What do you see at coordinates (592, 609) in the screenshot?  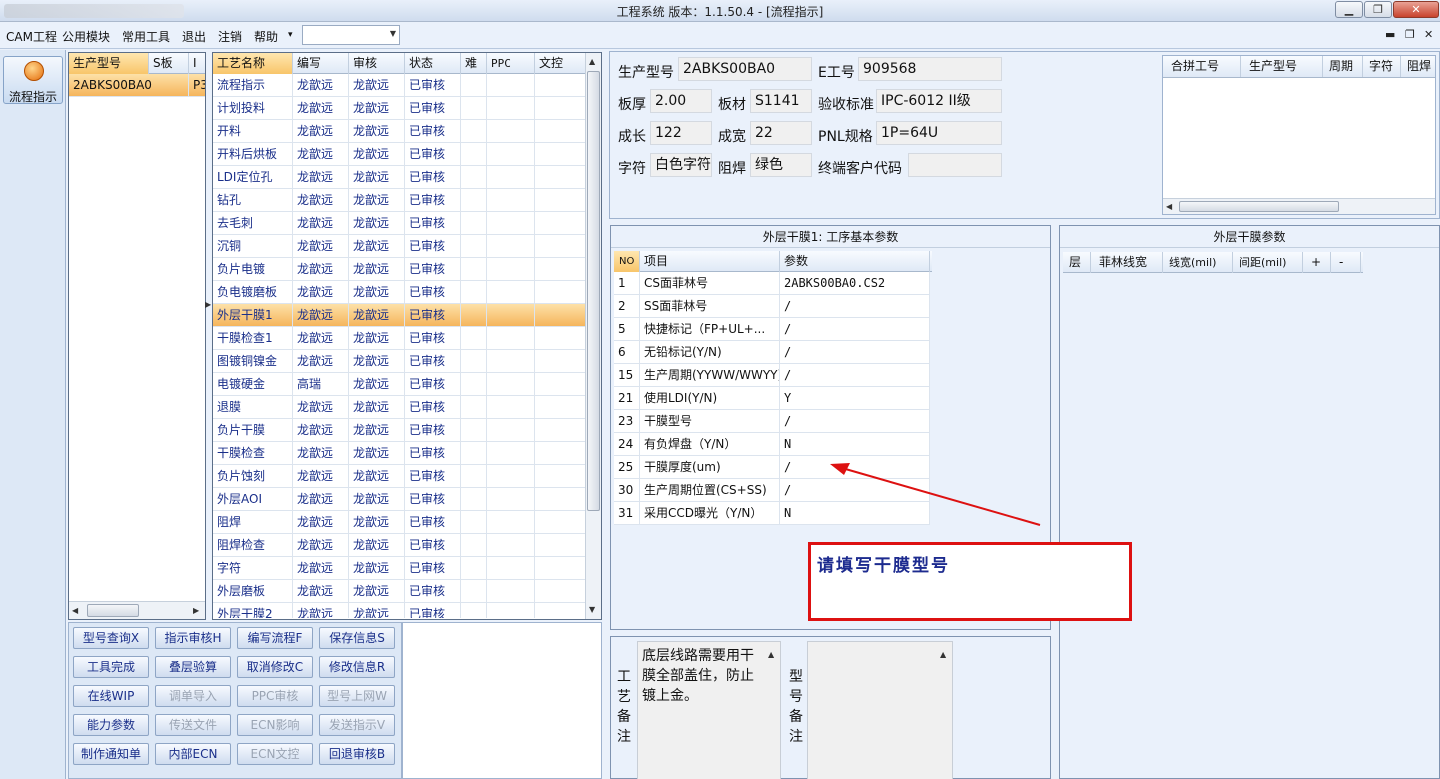 I see `scroll-down-icon: ▼` at bounding box center [592, 609].